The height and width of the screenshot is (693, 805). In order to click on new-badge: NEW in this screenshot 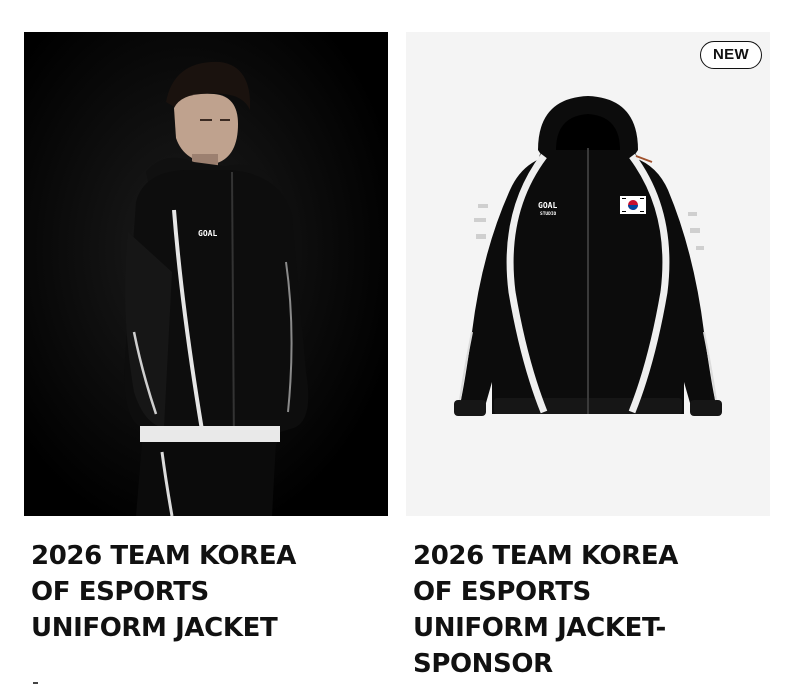, I will do `click(731, 55)`.